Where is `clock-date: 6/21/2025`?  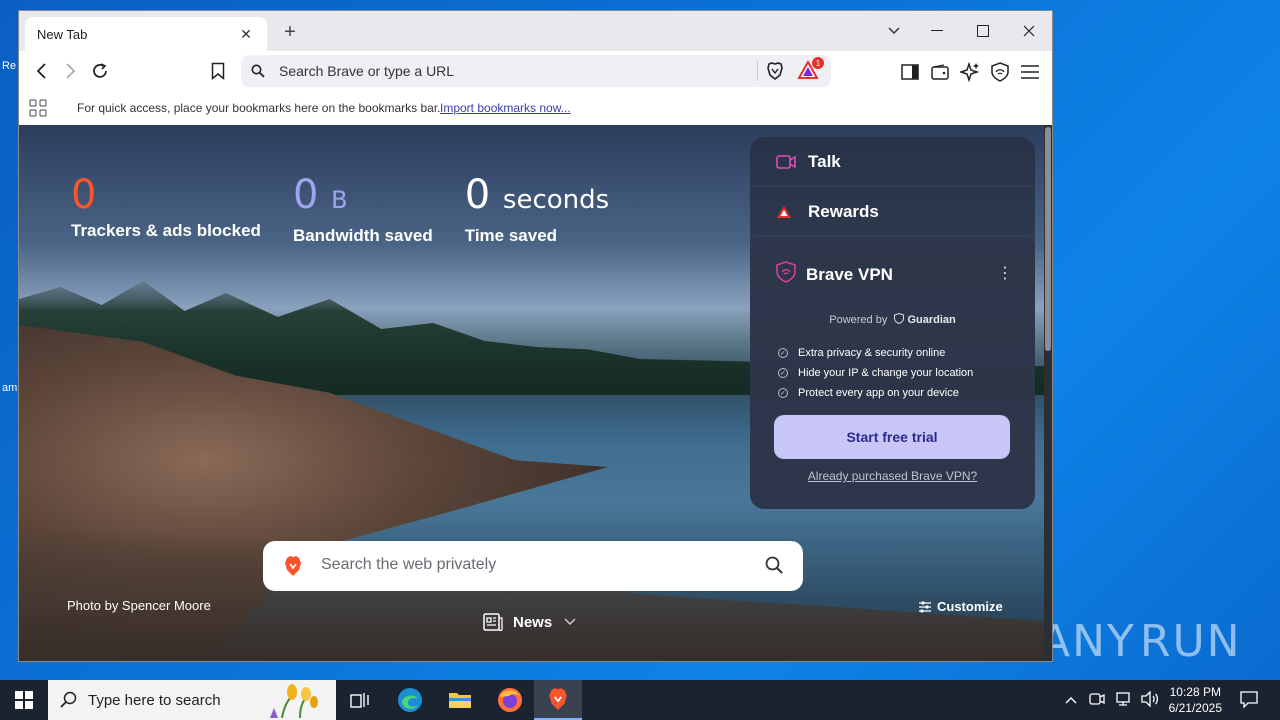
clock-date: 6/21/2025 is located at coordinates (1195, 708).